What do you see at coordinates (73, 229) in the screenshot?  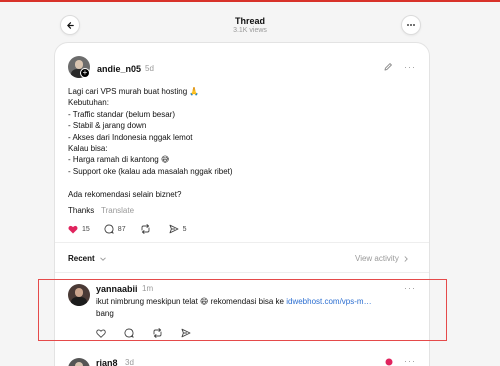 I see `heart-filled-icon` at bounding box center [73, 229].